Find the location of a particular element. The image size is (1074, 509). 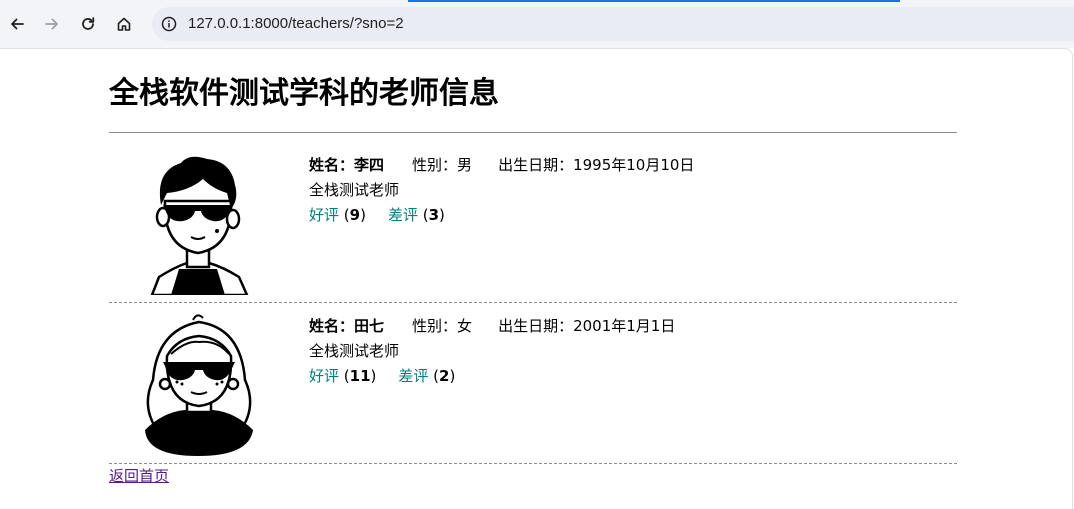

page-title: 全栈软件测试学科的老师信息 is located at coordinates (304, 93).